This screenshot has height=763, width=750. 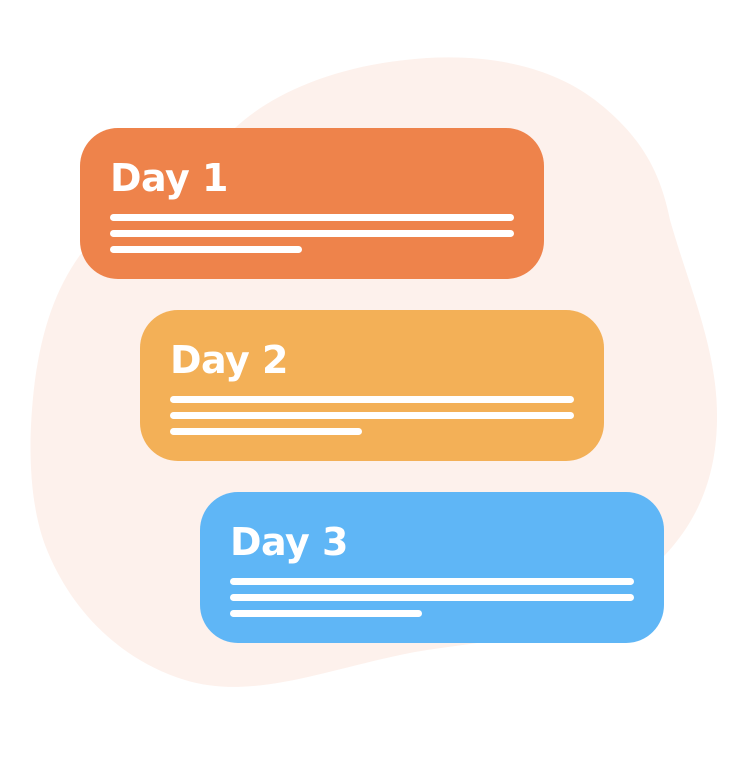 What do you see at coordinates (169, 178) in the screenshot?
I see `day-card-title: Day 1` at bounding box center [169, 178].